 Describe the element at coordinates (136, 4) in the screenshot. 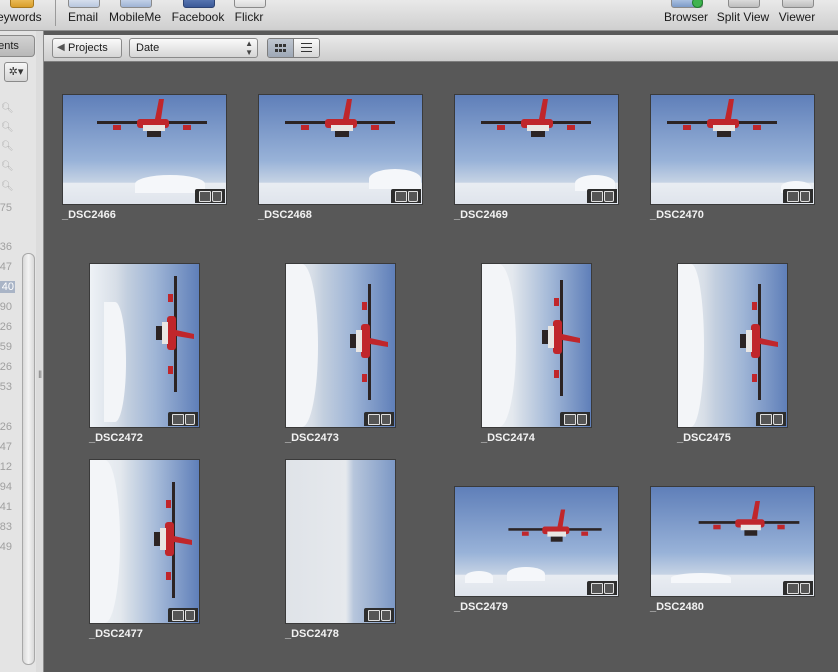

I see `mobileme-icon` at that location.